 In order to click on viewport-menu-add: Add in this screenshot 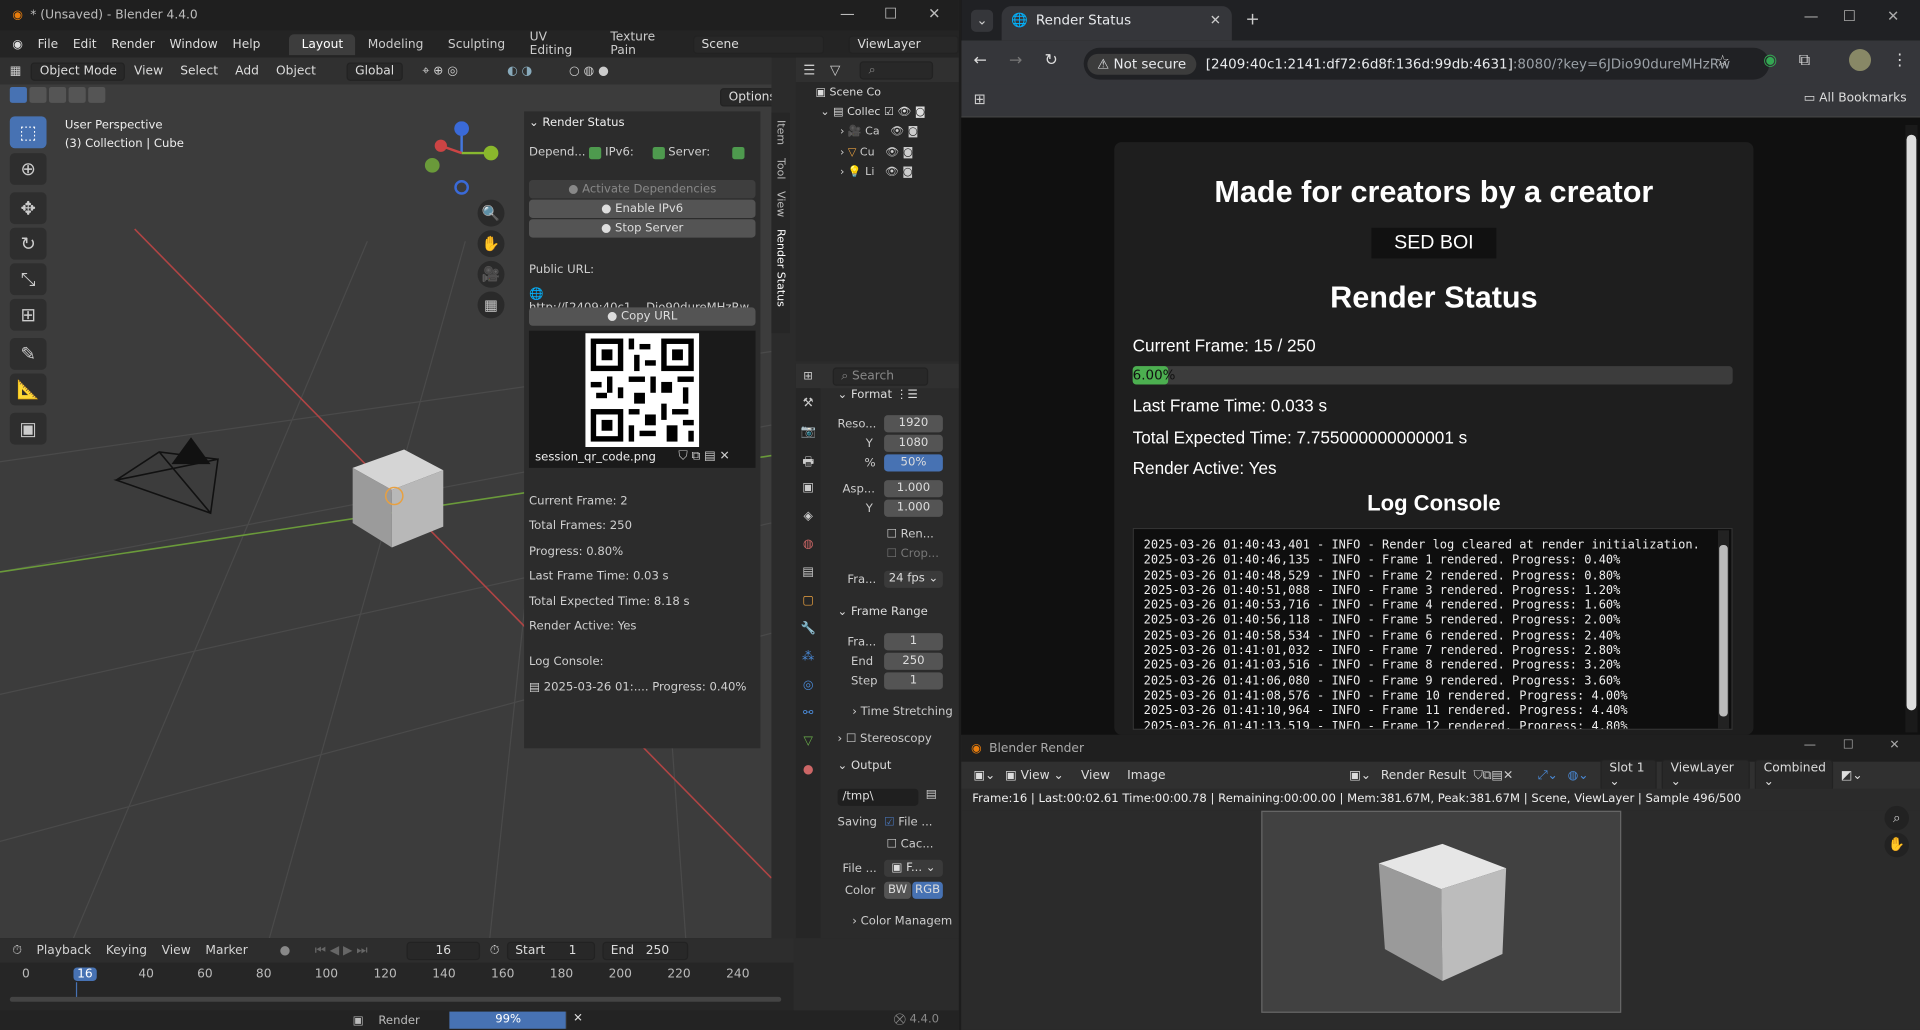, I will do `click(247, 70)`.